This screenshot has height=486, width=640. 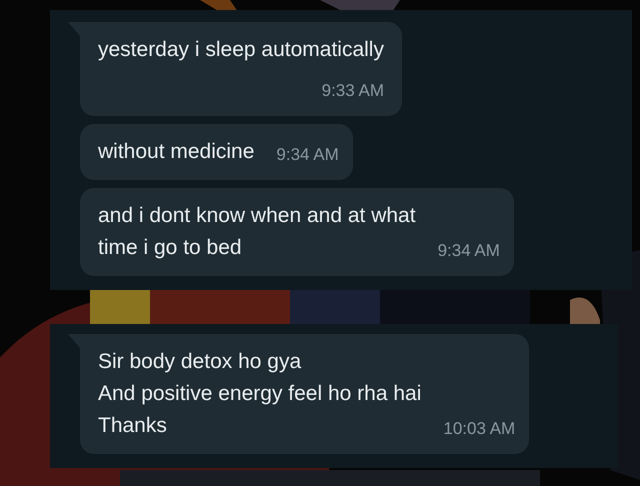 I want to click on message-text: Sir body detox ho gya, so click(x=200, y=362).